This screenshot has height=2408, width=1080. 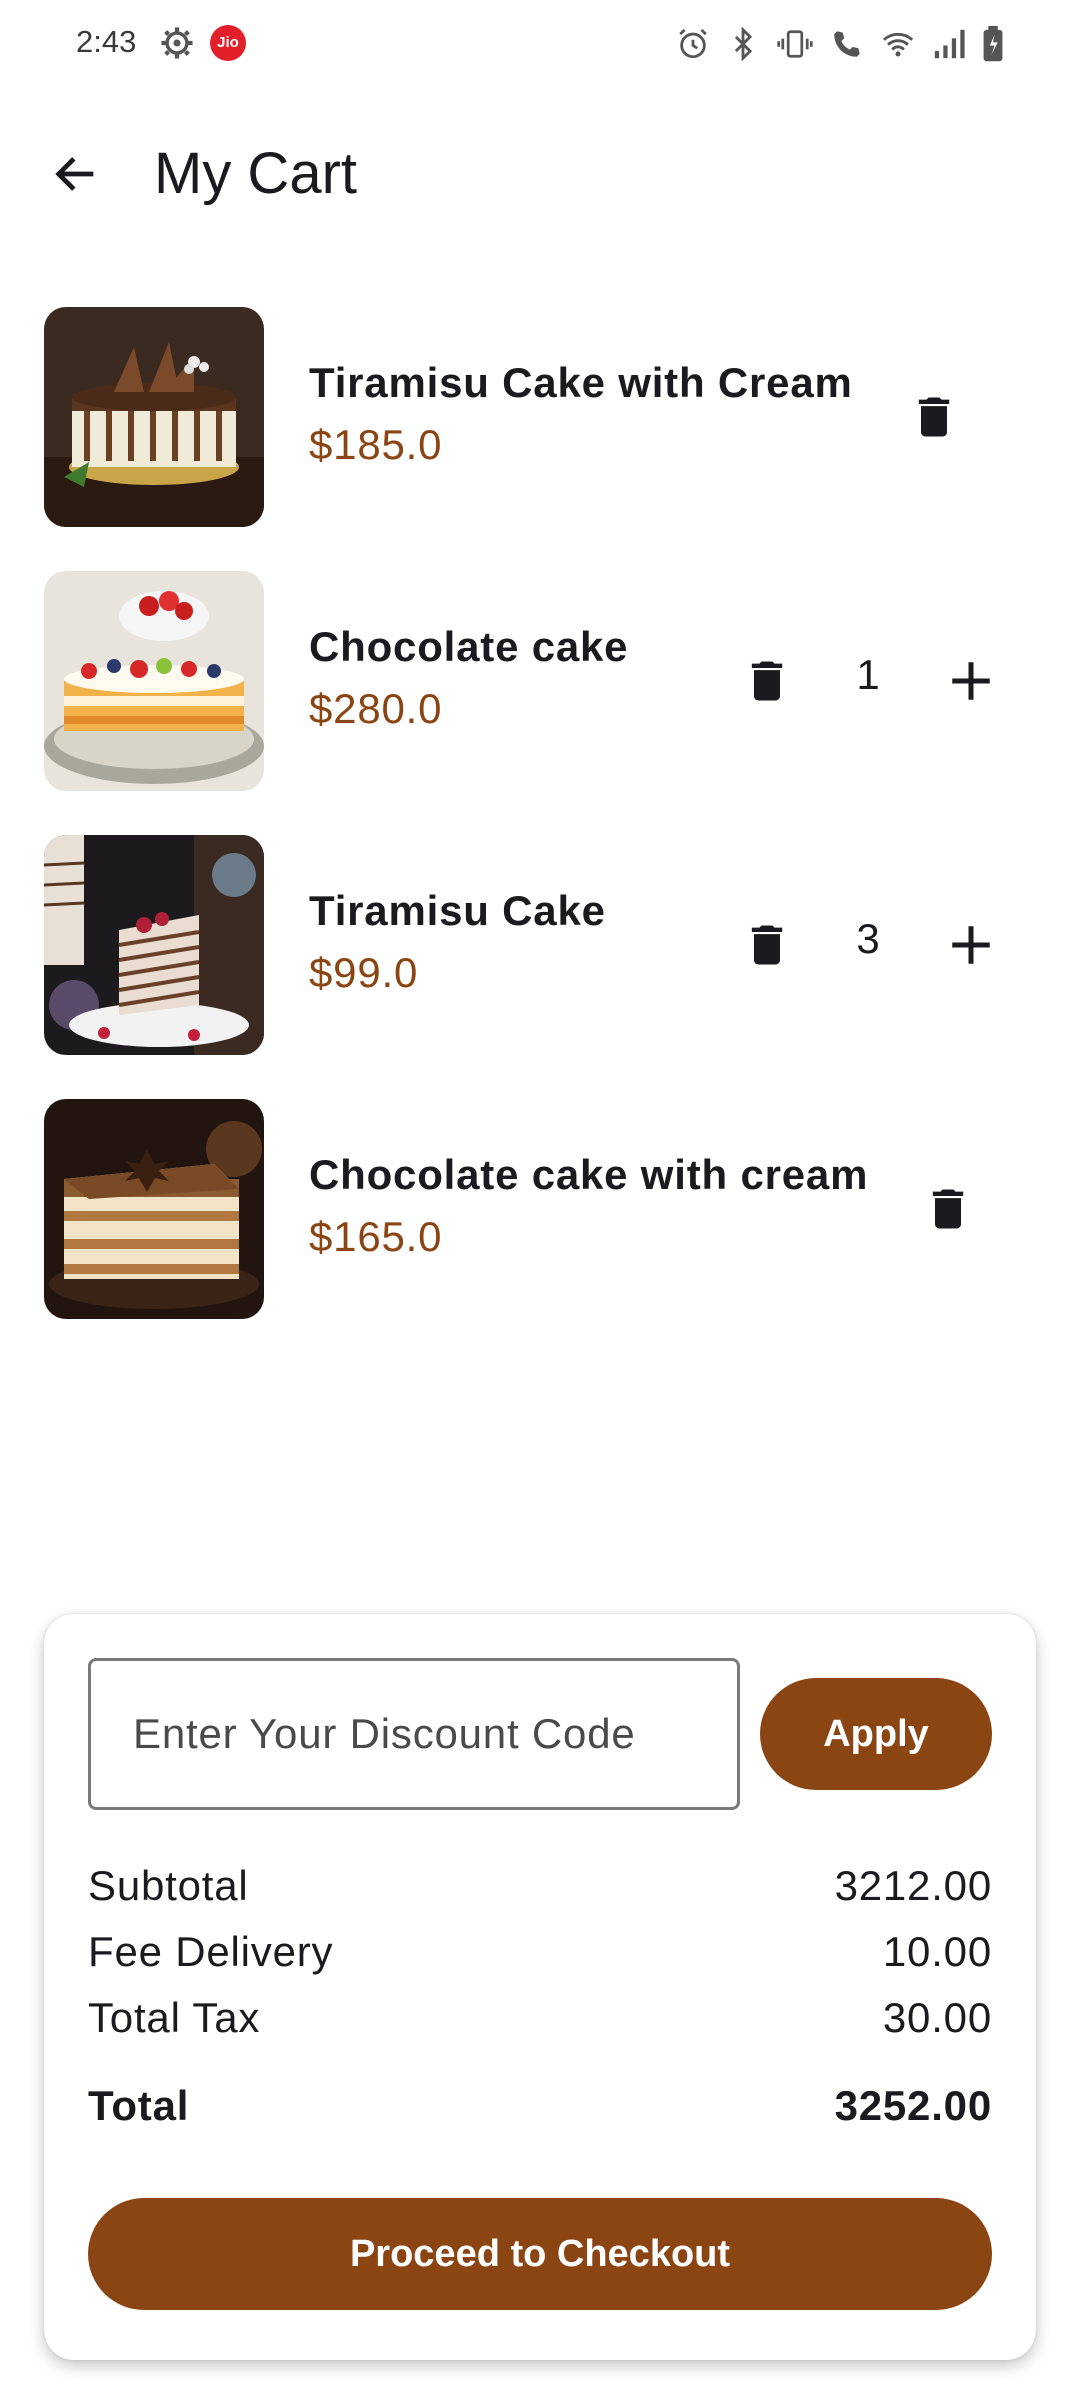 I want to click on cart-item: Tiramisu Cake $99.0 3, so click(x=540, y=945).